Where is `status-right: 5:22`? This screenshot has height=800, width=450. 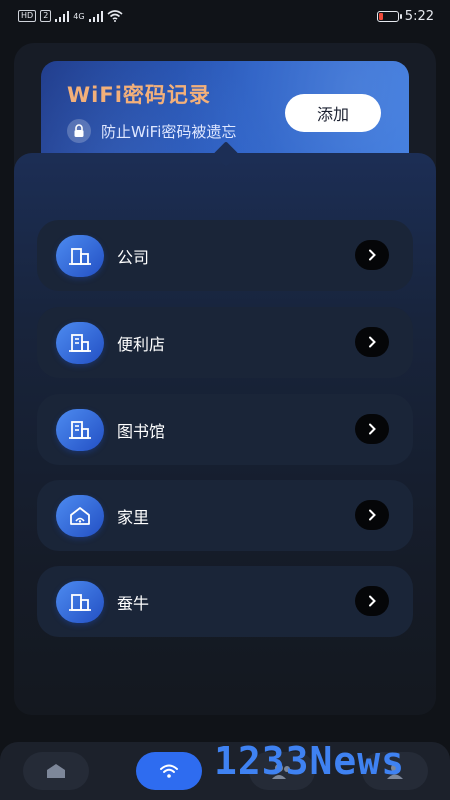
status-right: 5:22 is located at coordinates (405, 16).